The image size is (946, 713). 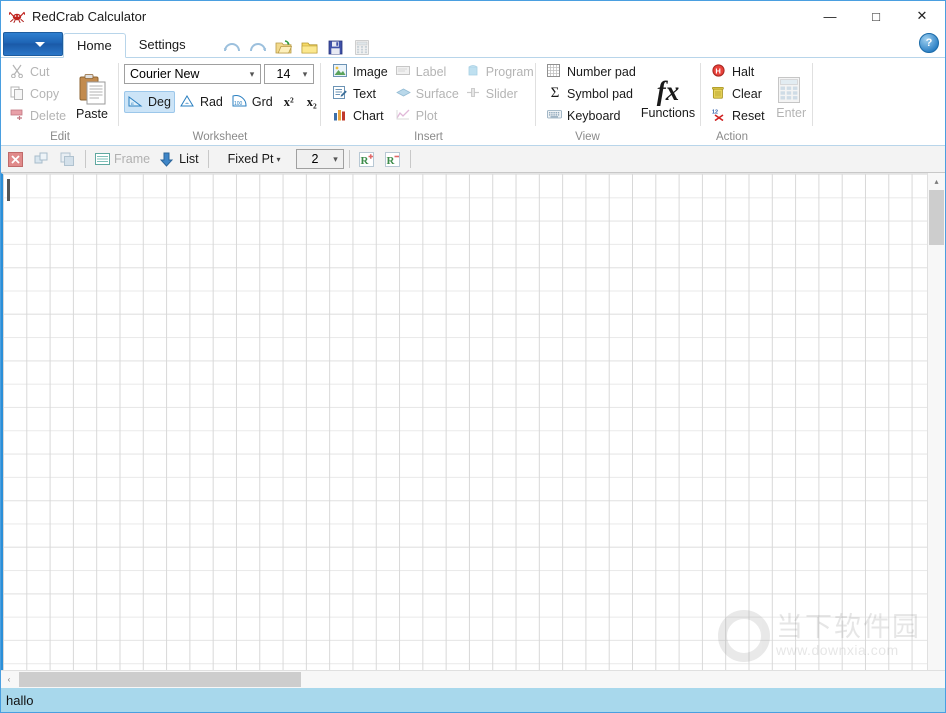 I want to click on watermark: 当下软件园 www.downxia.com, so click(x=819, y=636).